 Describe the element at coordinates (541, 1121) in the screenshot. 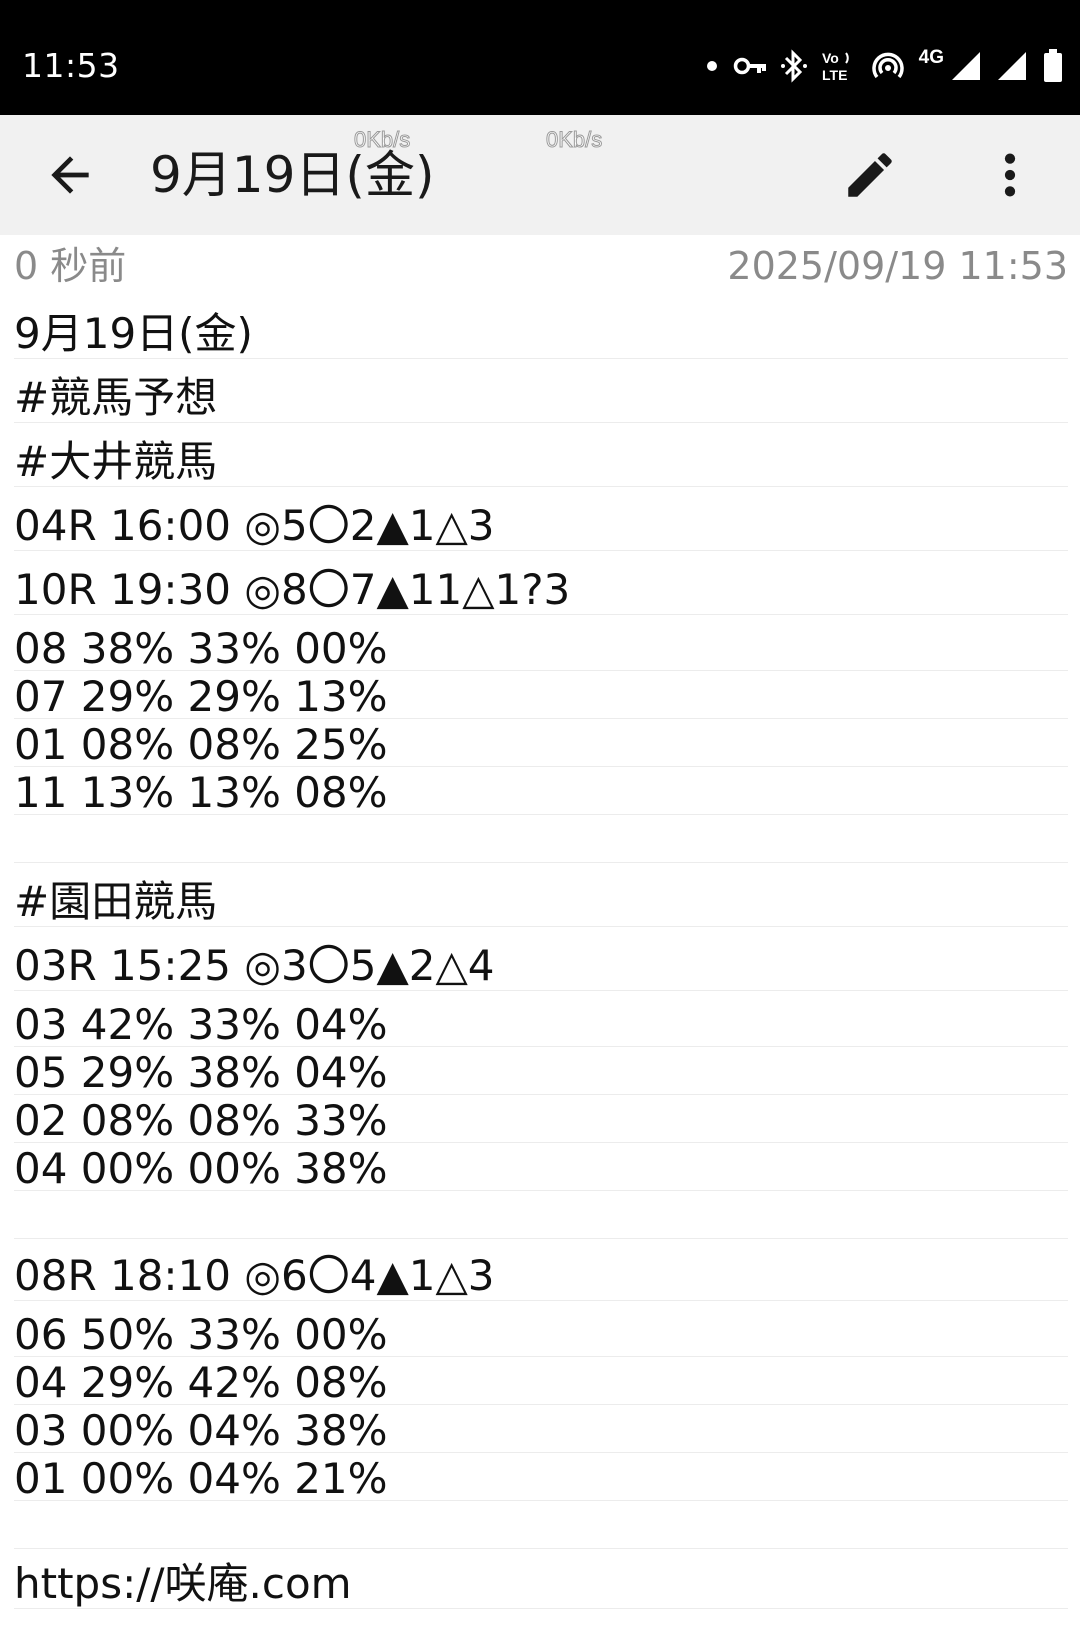

I see `note-line: 02 08% 08% 33%` at that location.